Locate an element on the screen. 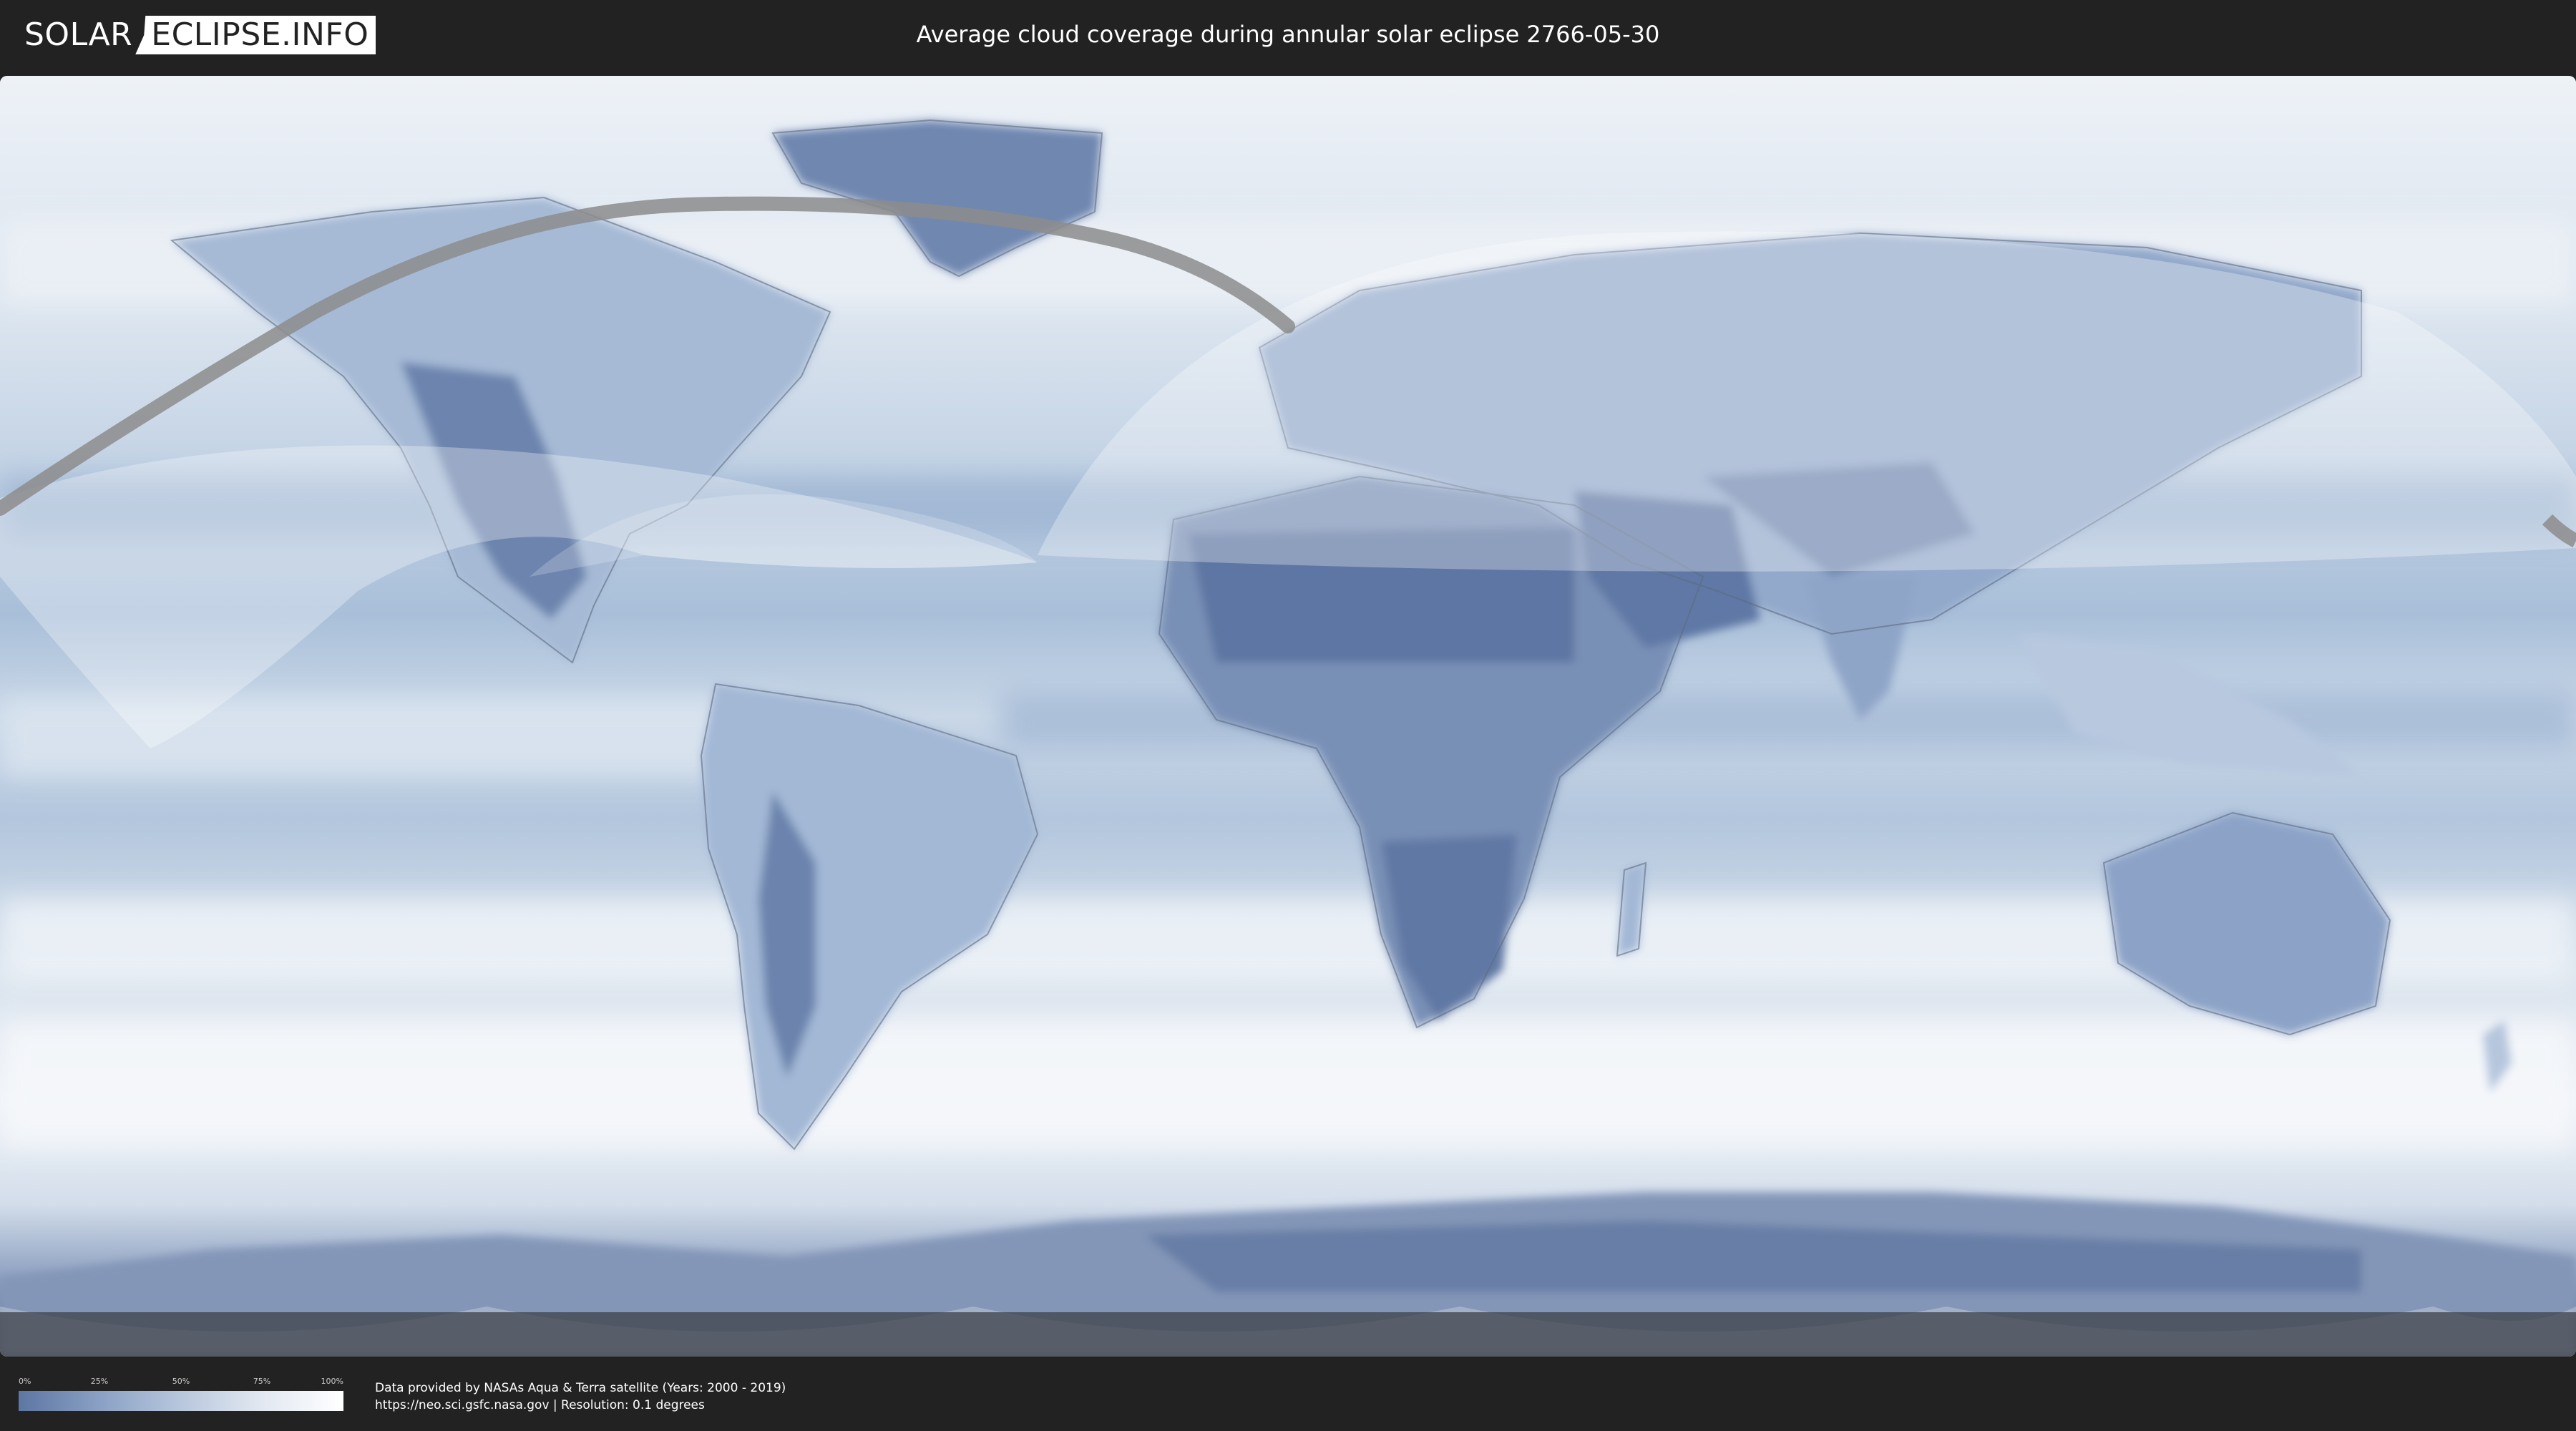 Image resolution: width=2576 pixels, height=1431 pixels. legend-tick-75: 75% is located at coordinates (262, 1382).